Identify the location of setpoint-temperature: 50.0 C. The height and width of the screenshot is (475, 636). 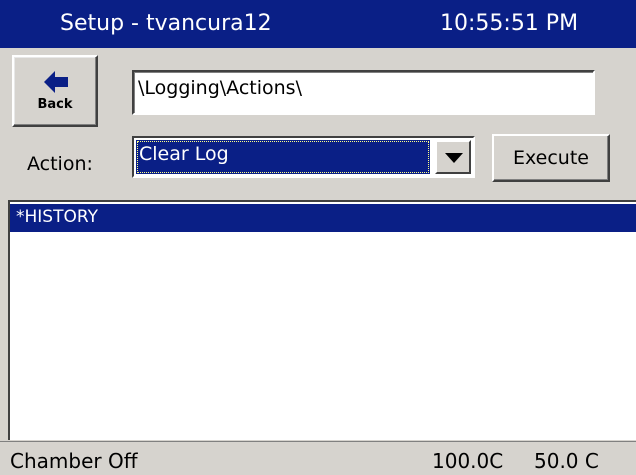
(566, 461).